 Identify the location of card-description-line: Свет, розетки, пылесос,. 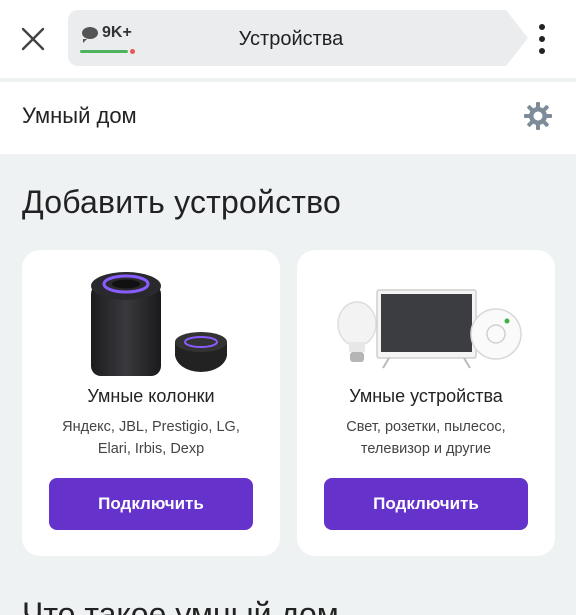
(426, 427).